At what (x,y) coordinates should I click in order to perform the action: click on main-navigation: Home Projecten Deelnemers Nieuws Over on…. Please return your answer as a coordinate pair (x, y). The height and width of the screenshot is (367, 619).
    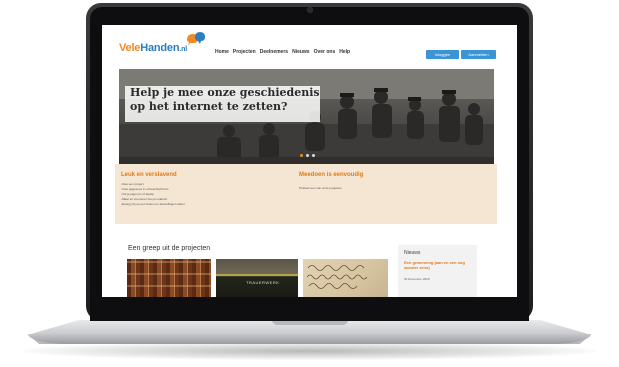
    Looking at the image, I should click on (282, 52).